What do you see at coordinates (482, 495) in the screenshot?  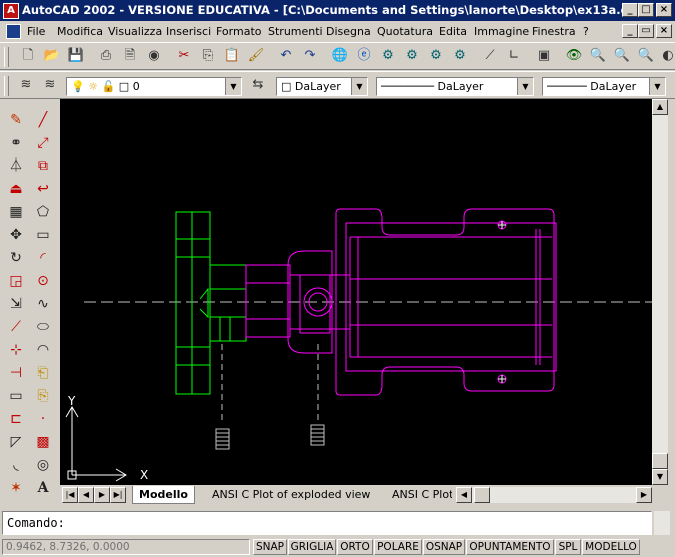 I see `hscroll-thumb` at bounding box center [482, 495].